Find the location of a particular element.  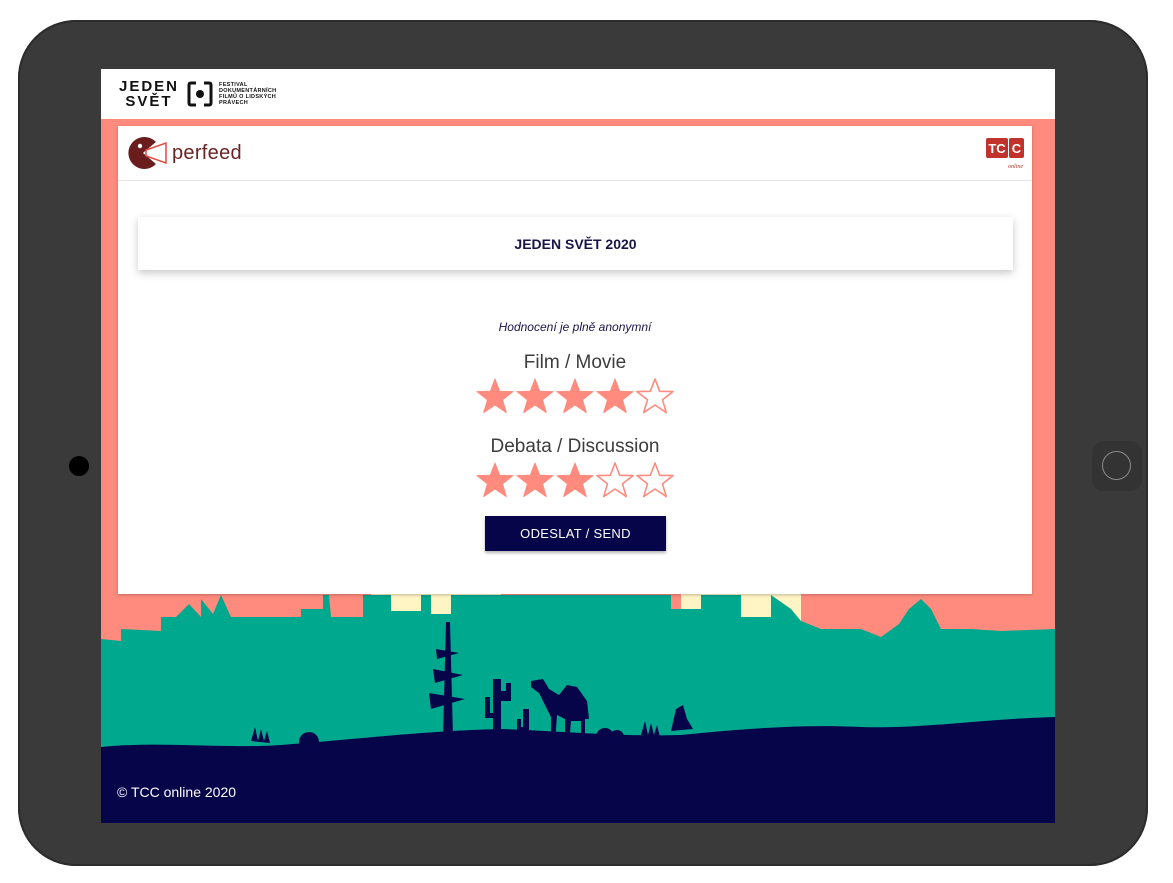

tcc-logo-sub: online is located at coordinates (1015, 167).